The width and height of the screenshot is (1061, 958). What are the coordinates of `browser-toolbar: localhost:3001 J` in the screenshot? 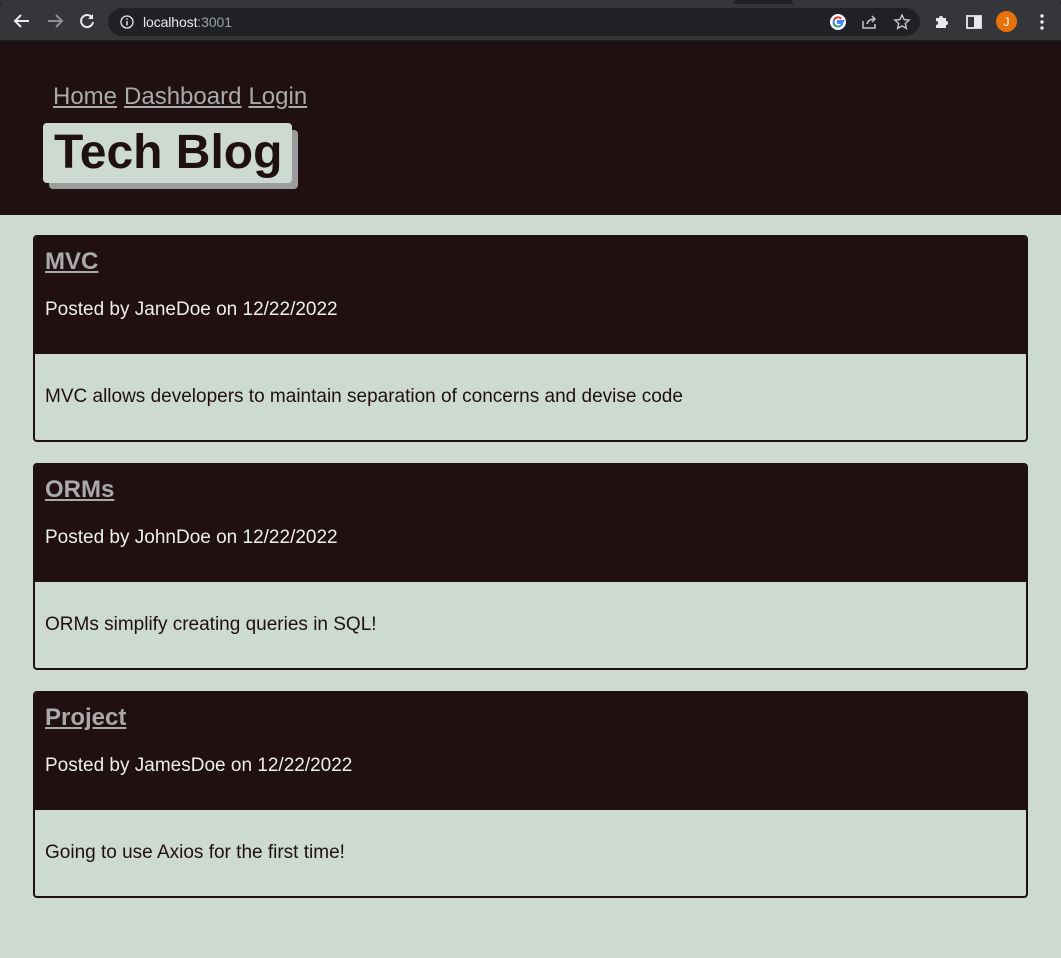 It's located at (530, 20).